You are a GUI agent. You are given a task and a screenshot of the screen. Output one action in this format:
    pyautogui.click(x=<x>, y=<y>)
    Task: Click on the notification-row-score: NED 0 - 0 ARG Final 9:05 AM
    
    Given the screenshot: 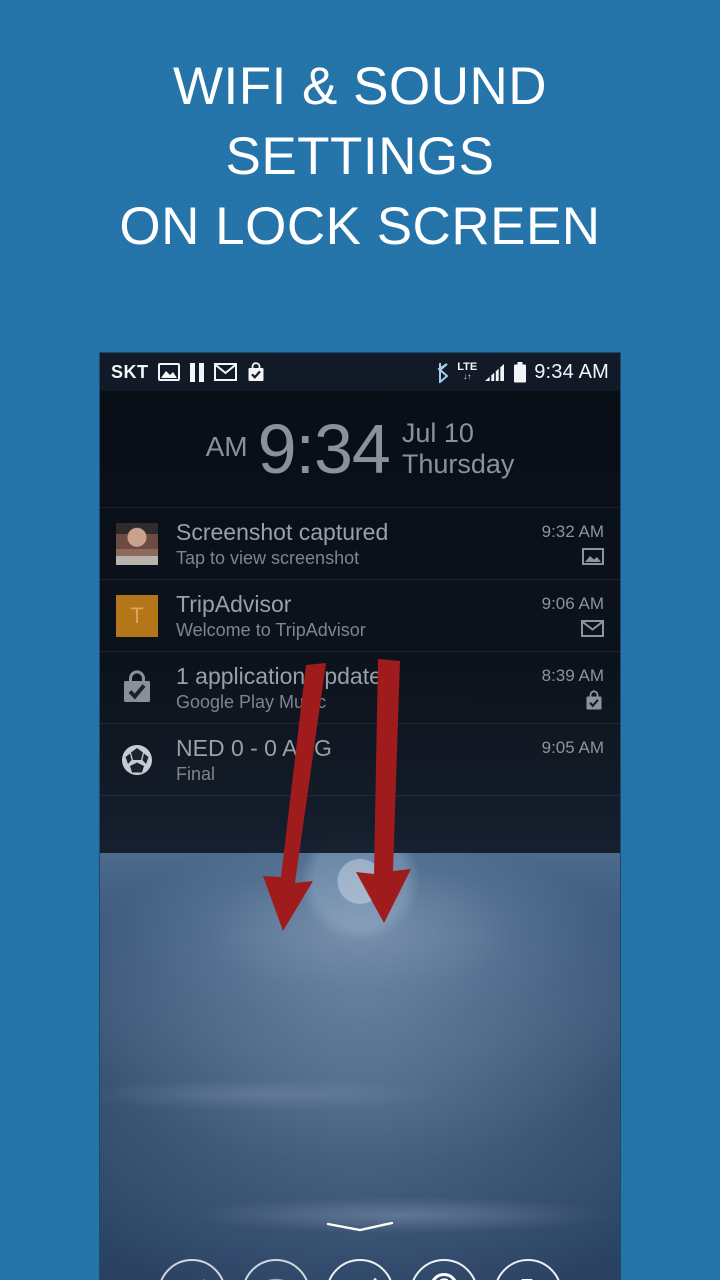 What is the action you would take?
    pyautogui.click(x=360, y=759)
    